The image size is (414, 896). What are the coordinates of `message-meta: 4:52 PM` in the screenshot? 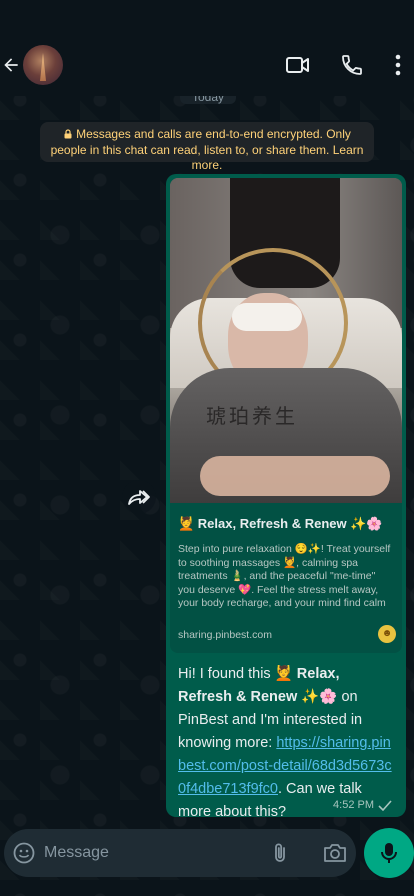 It's located at (362, 805).